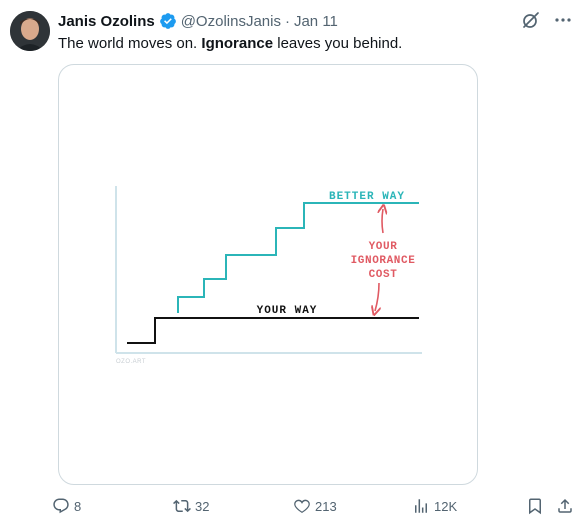 This screenshot has width=583, height=529. What do you see at coordinates (377, 296) in the screenshot?
I see `ignorance-arrow-down` at bounding box center [377, 296].